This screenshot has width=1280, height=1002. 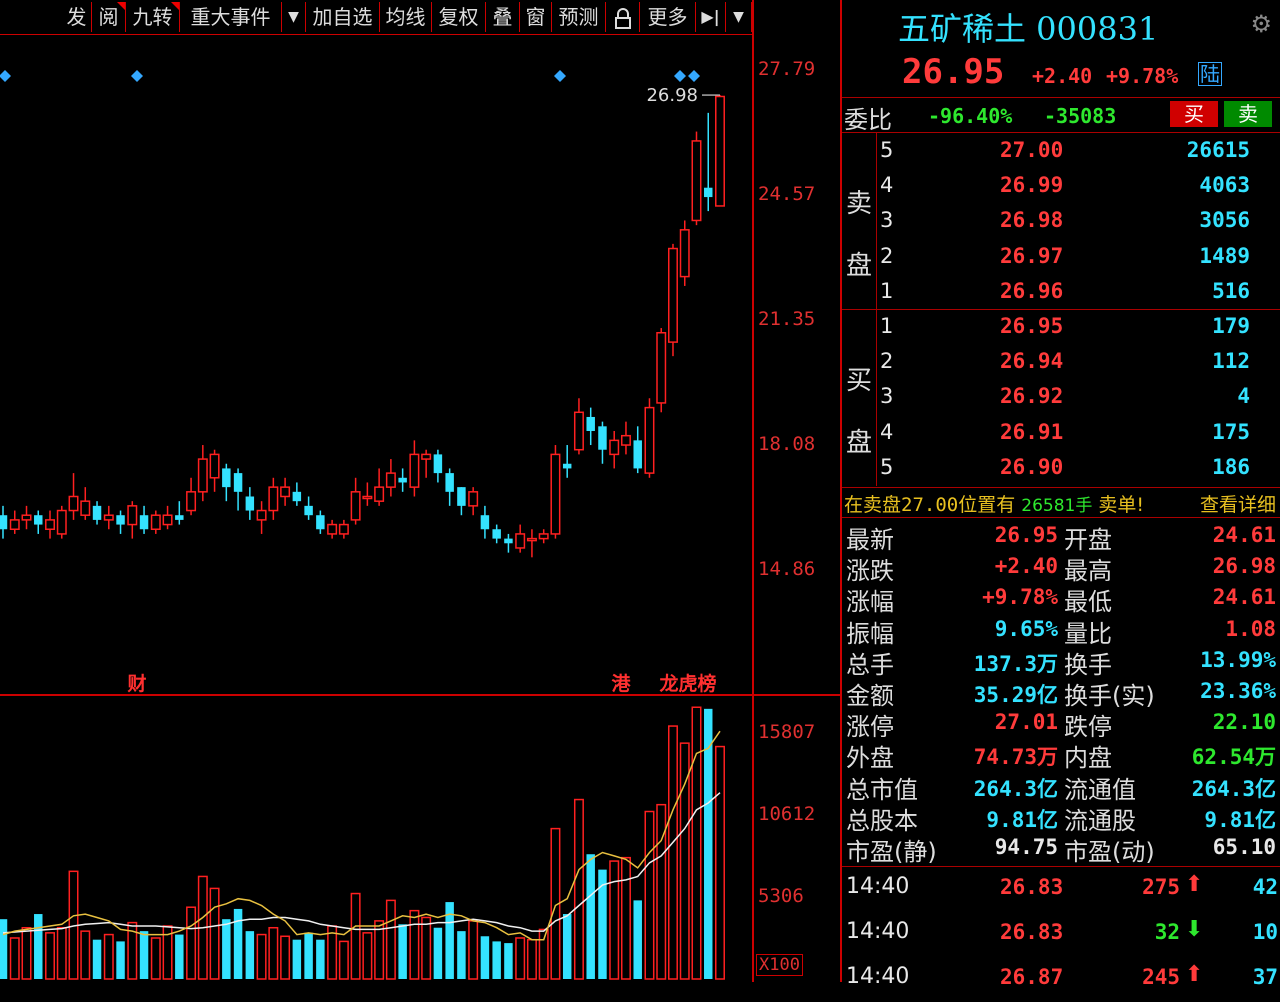 What do you see at coordinates (1026, 722) in the screenshot?
I see `stat-value: 27.01` at bounding box center [1026, 722].